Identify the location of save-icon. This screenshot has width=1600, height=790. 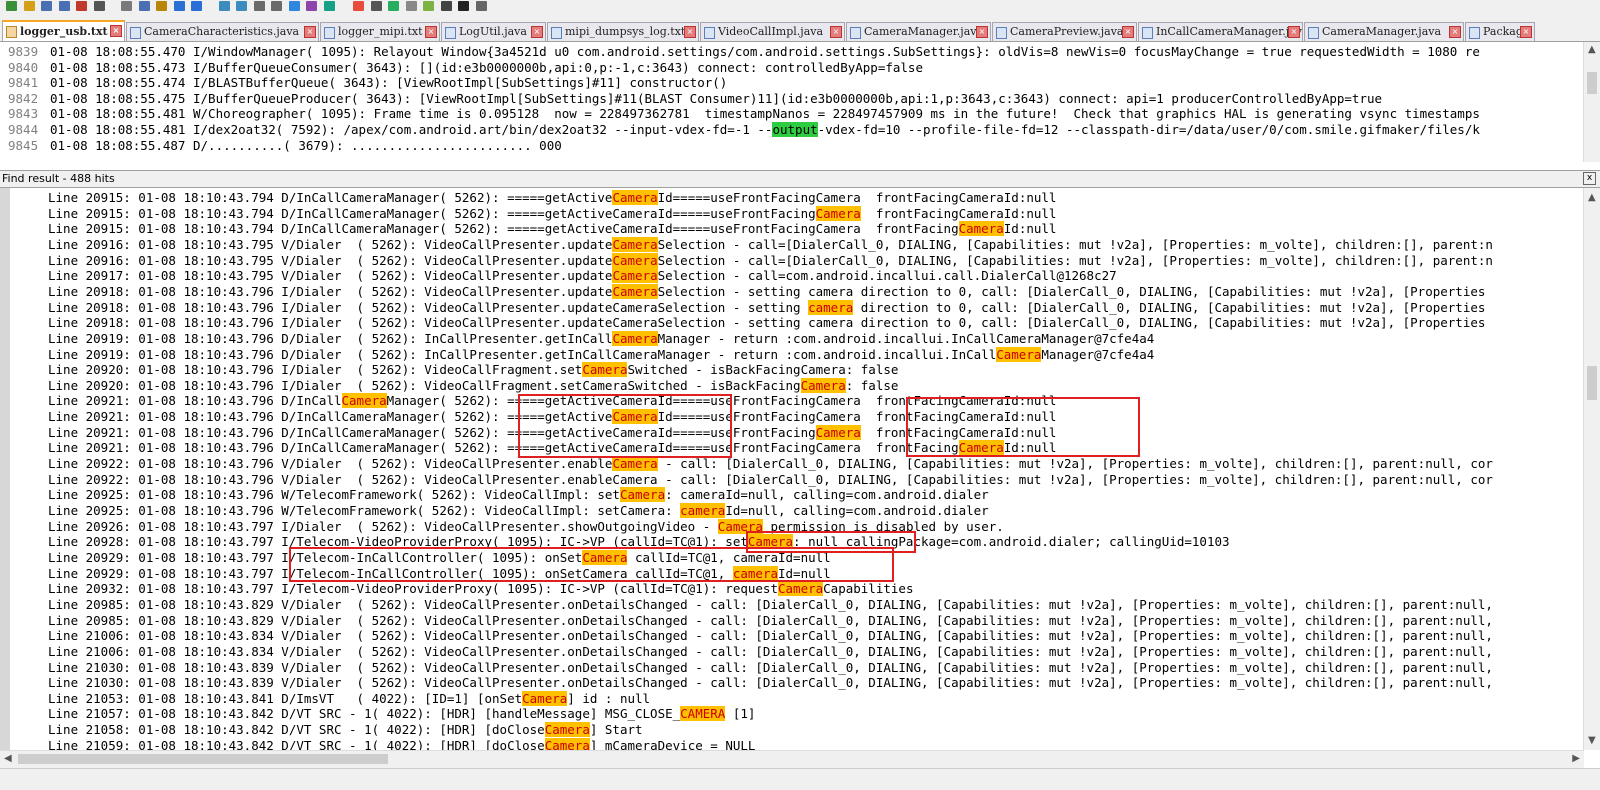
(46, 6).